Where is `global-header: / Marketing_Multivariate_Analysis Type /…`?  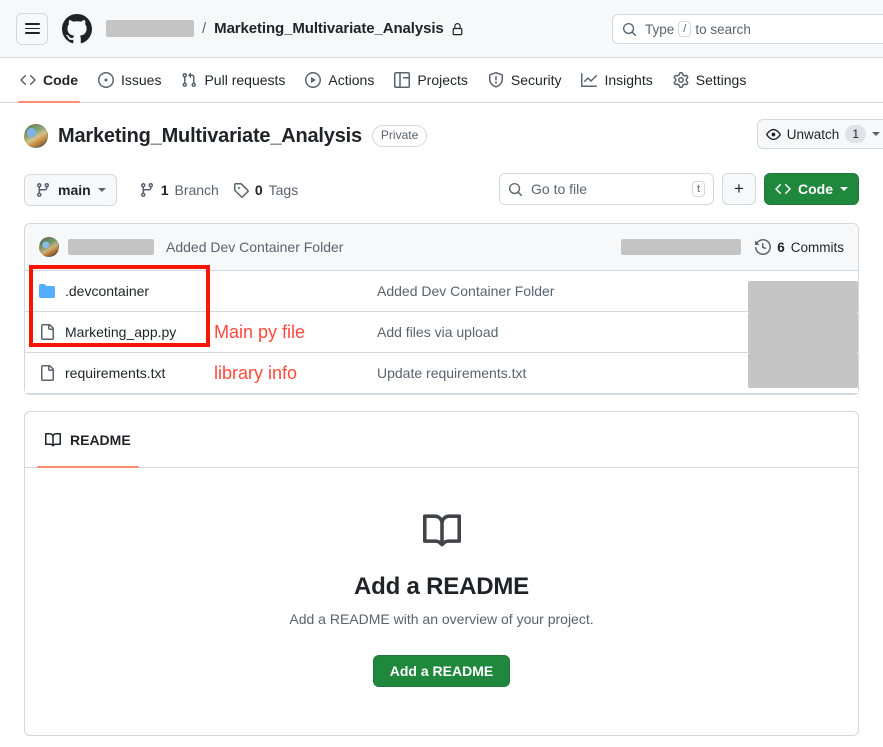
global-header: / Marketing_Multivariate_Analysis Type /… is located at coordinates (441, 29).